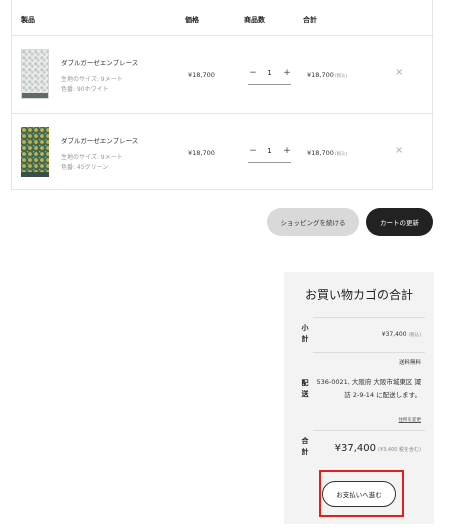 This screenshot has height=530, width=470. Describe the element at coordinates (28, 20) in the screenshot. I see `header-product: 製品` at that location.